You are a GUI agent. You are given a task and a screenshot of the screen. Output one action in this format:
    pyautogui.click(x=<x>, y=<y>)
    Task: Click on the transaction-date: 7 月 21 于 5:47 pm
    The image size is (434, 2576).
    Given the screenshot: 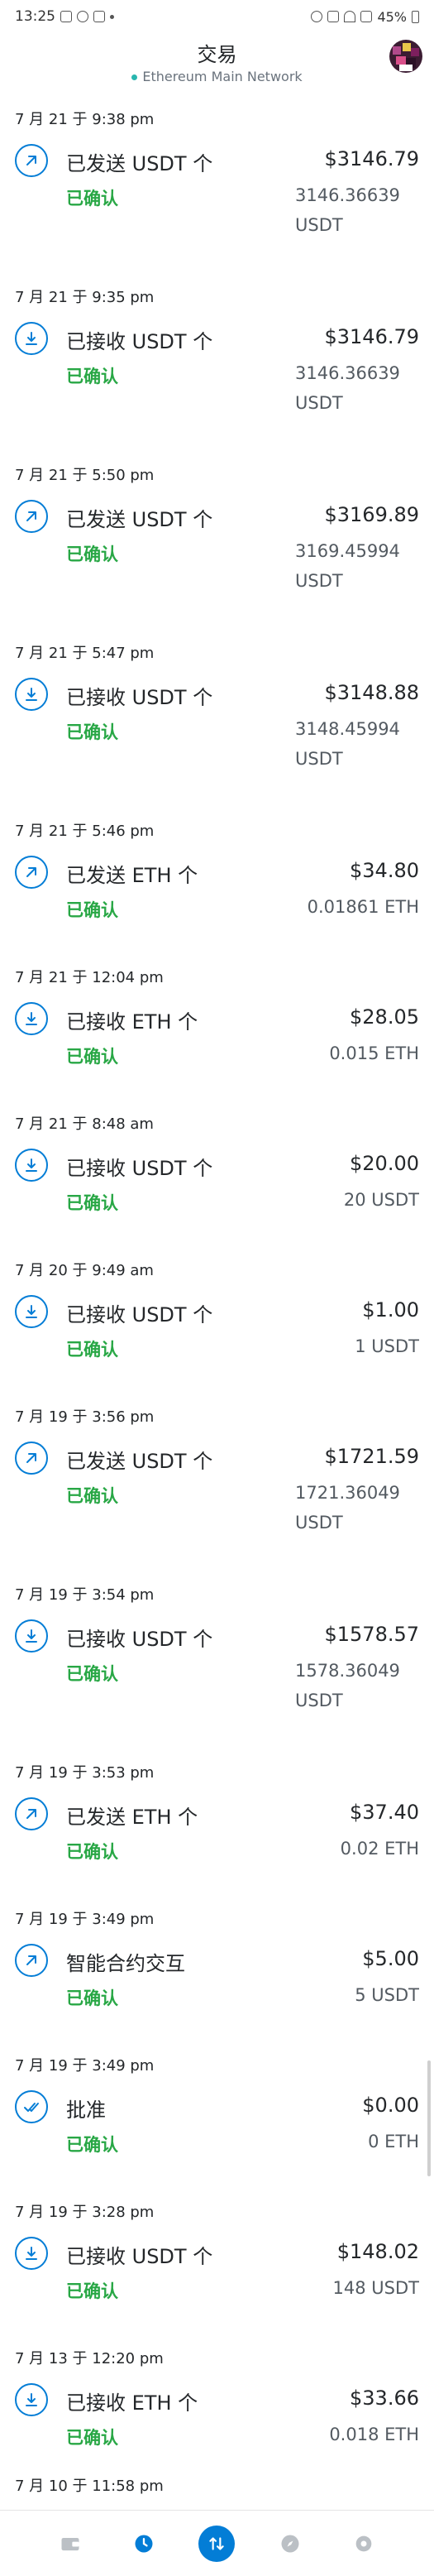 What is the action you would take?
    pyautogui.click(x=85, y=654)
    